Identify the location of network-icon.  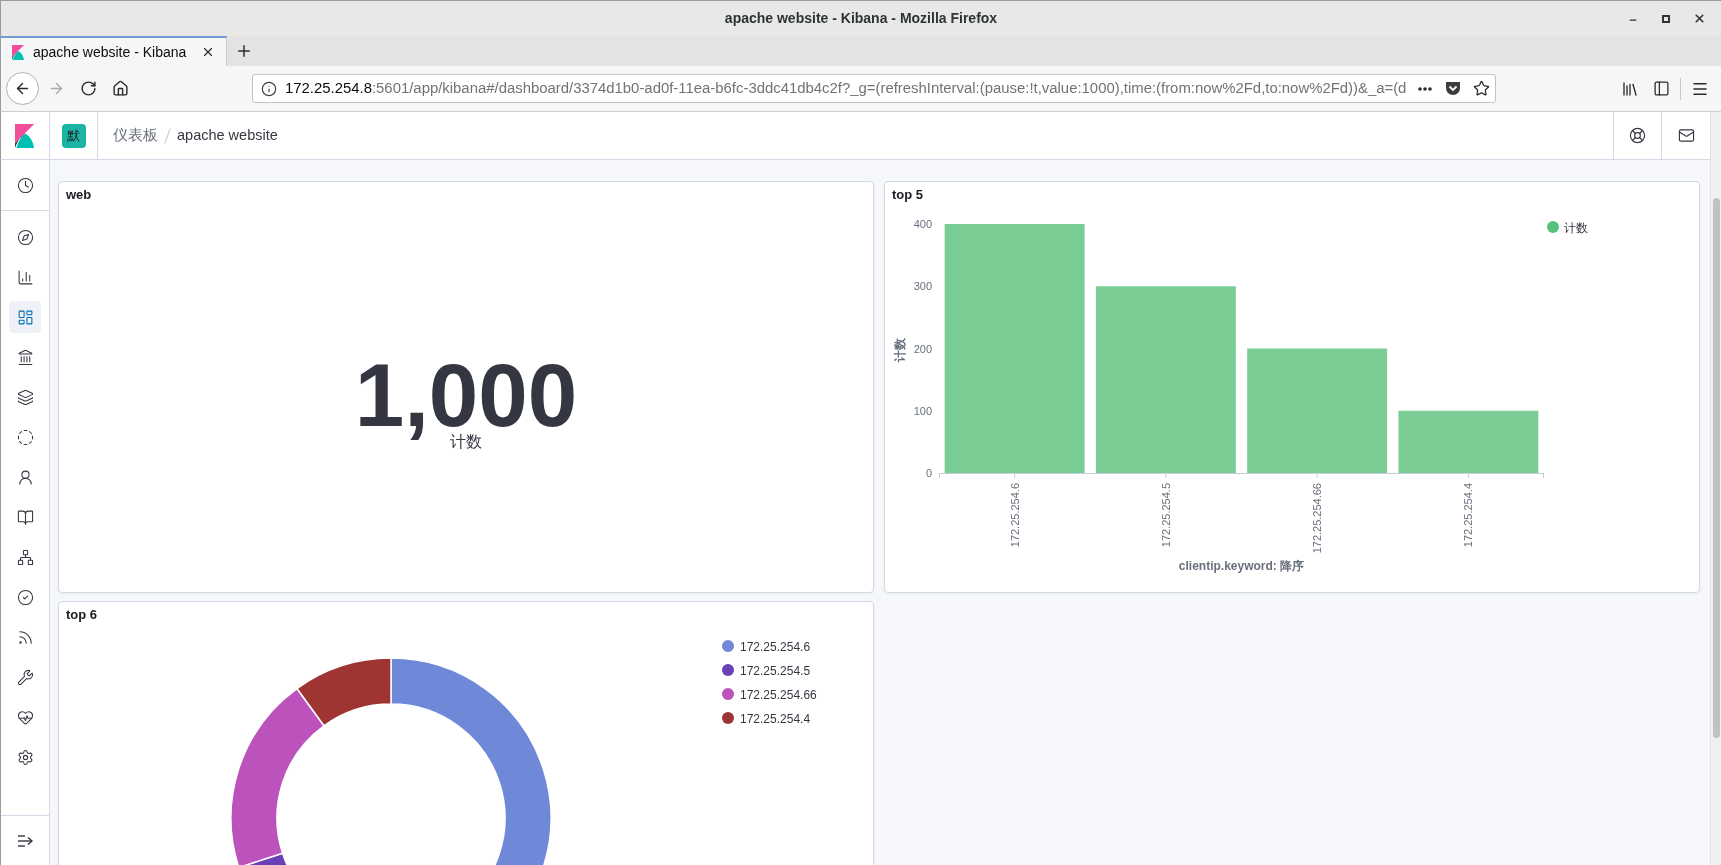
(25, 557).